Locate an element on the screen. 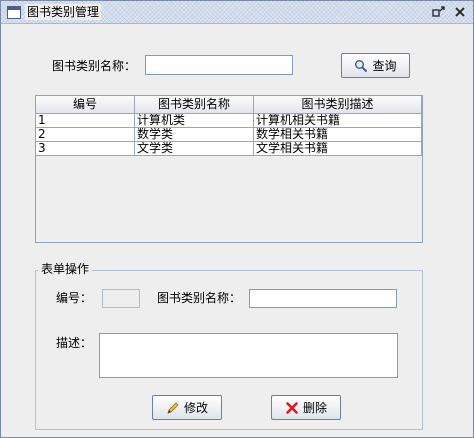 This screenshot has height=438, width=474. modify-button: 修改 is located at coordinates (187, 407).